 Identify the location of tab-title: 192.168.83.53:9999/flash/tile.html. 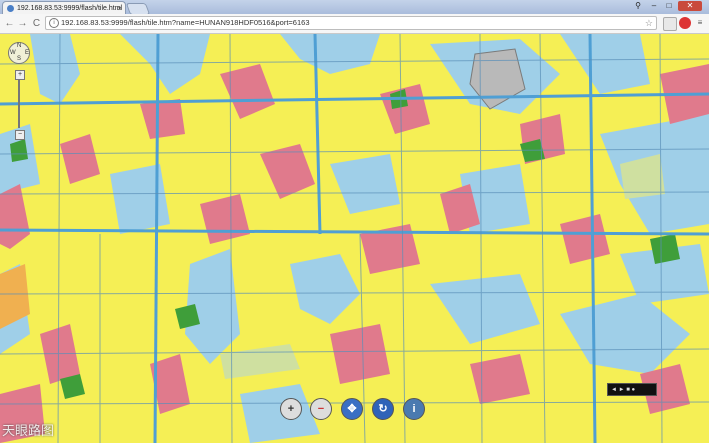
(70, 8).